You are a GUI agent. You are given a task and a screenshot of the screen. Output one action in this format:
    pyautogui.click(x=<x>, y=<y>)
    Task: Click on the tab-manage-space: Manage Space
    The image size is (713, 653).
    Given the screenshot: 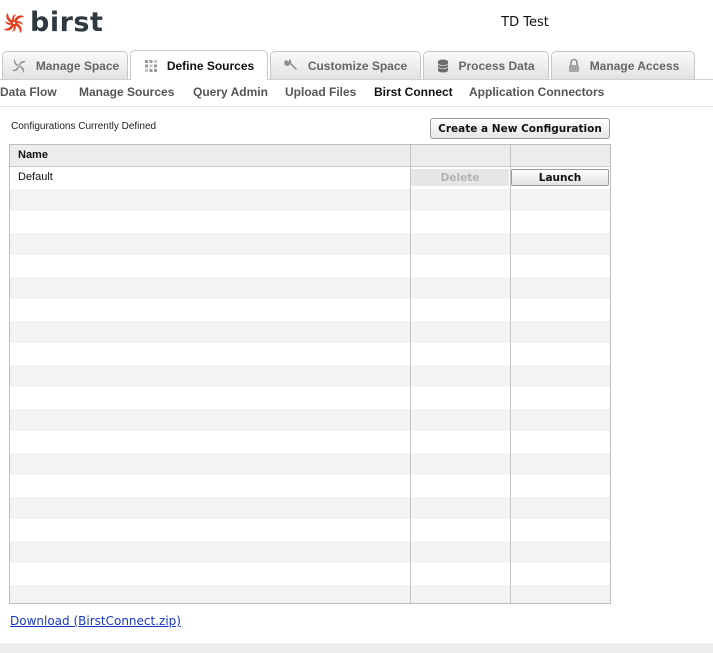 What is the action you would take?
    pyautogui.click(x=65, y=65)
    